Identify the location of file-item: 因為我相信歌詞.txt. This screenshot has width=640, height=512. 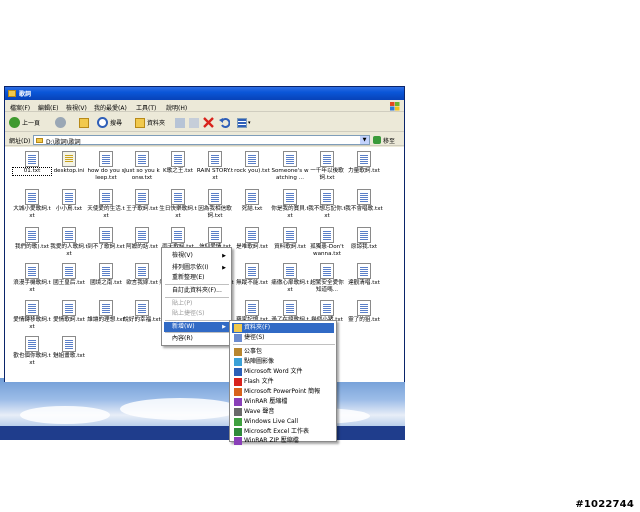
(215, 204).